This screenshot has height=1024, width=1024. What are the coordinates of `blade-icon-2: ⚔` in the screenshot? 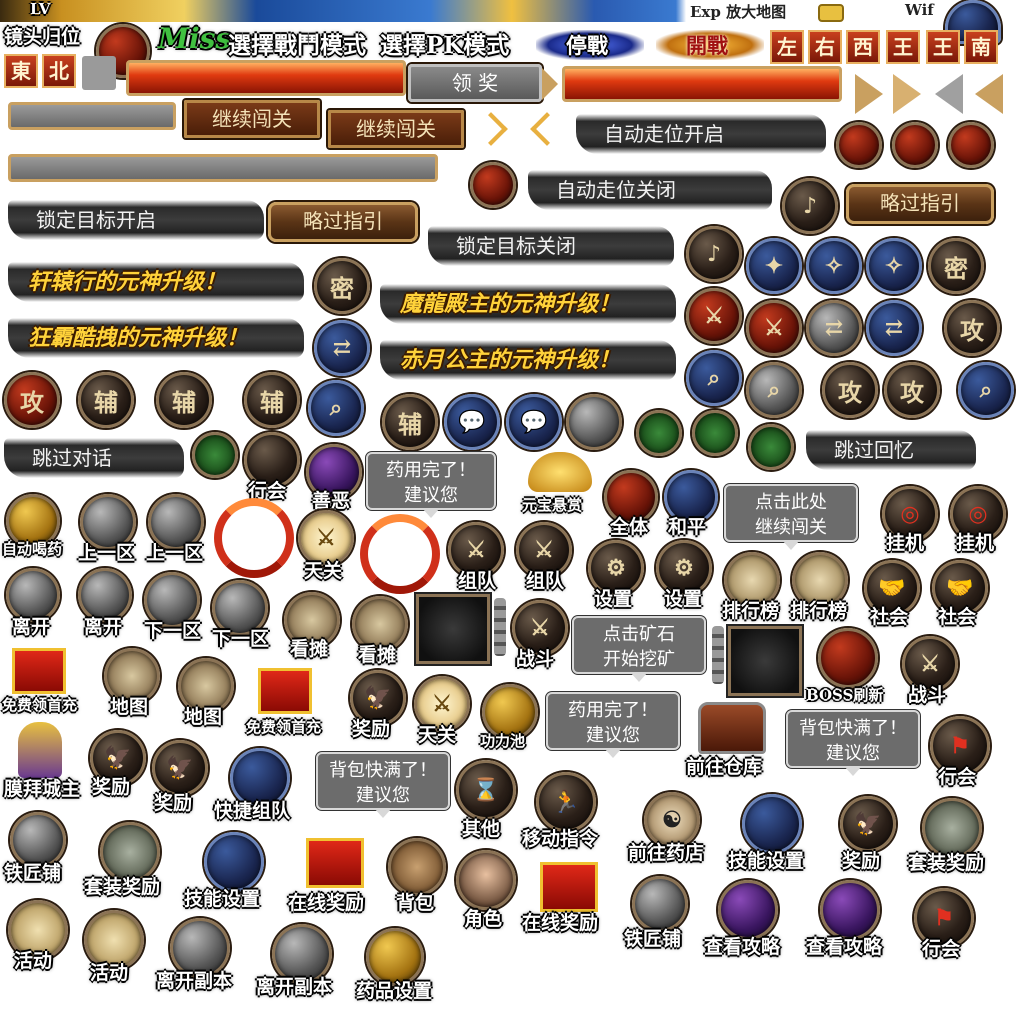 It's located at (774, 328).